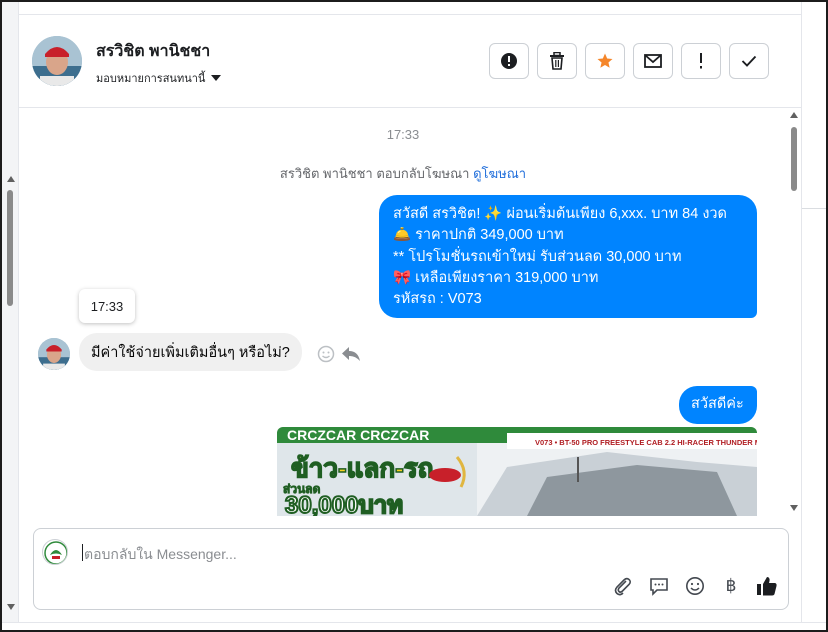 This screenshot has width=828, height=632. I want to click on outer-scrollbar, so click(10, 397).